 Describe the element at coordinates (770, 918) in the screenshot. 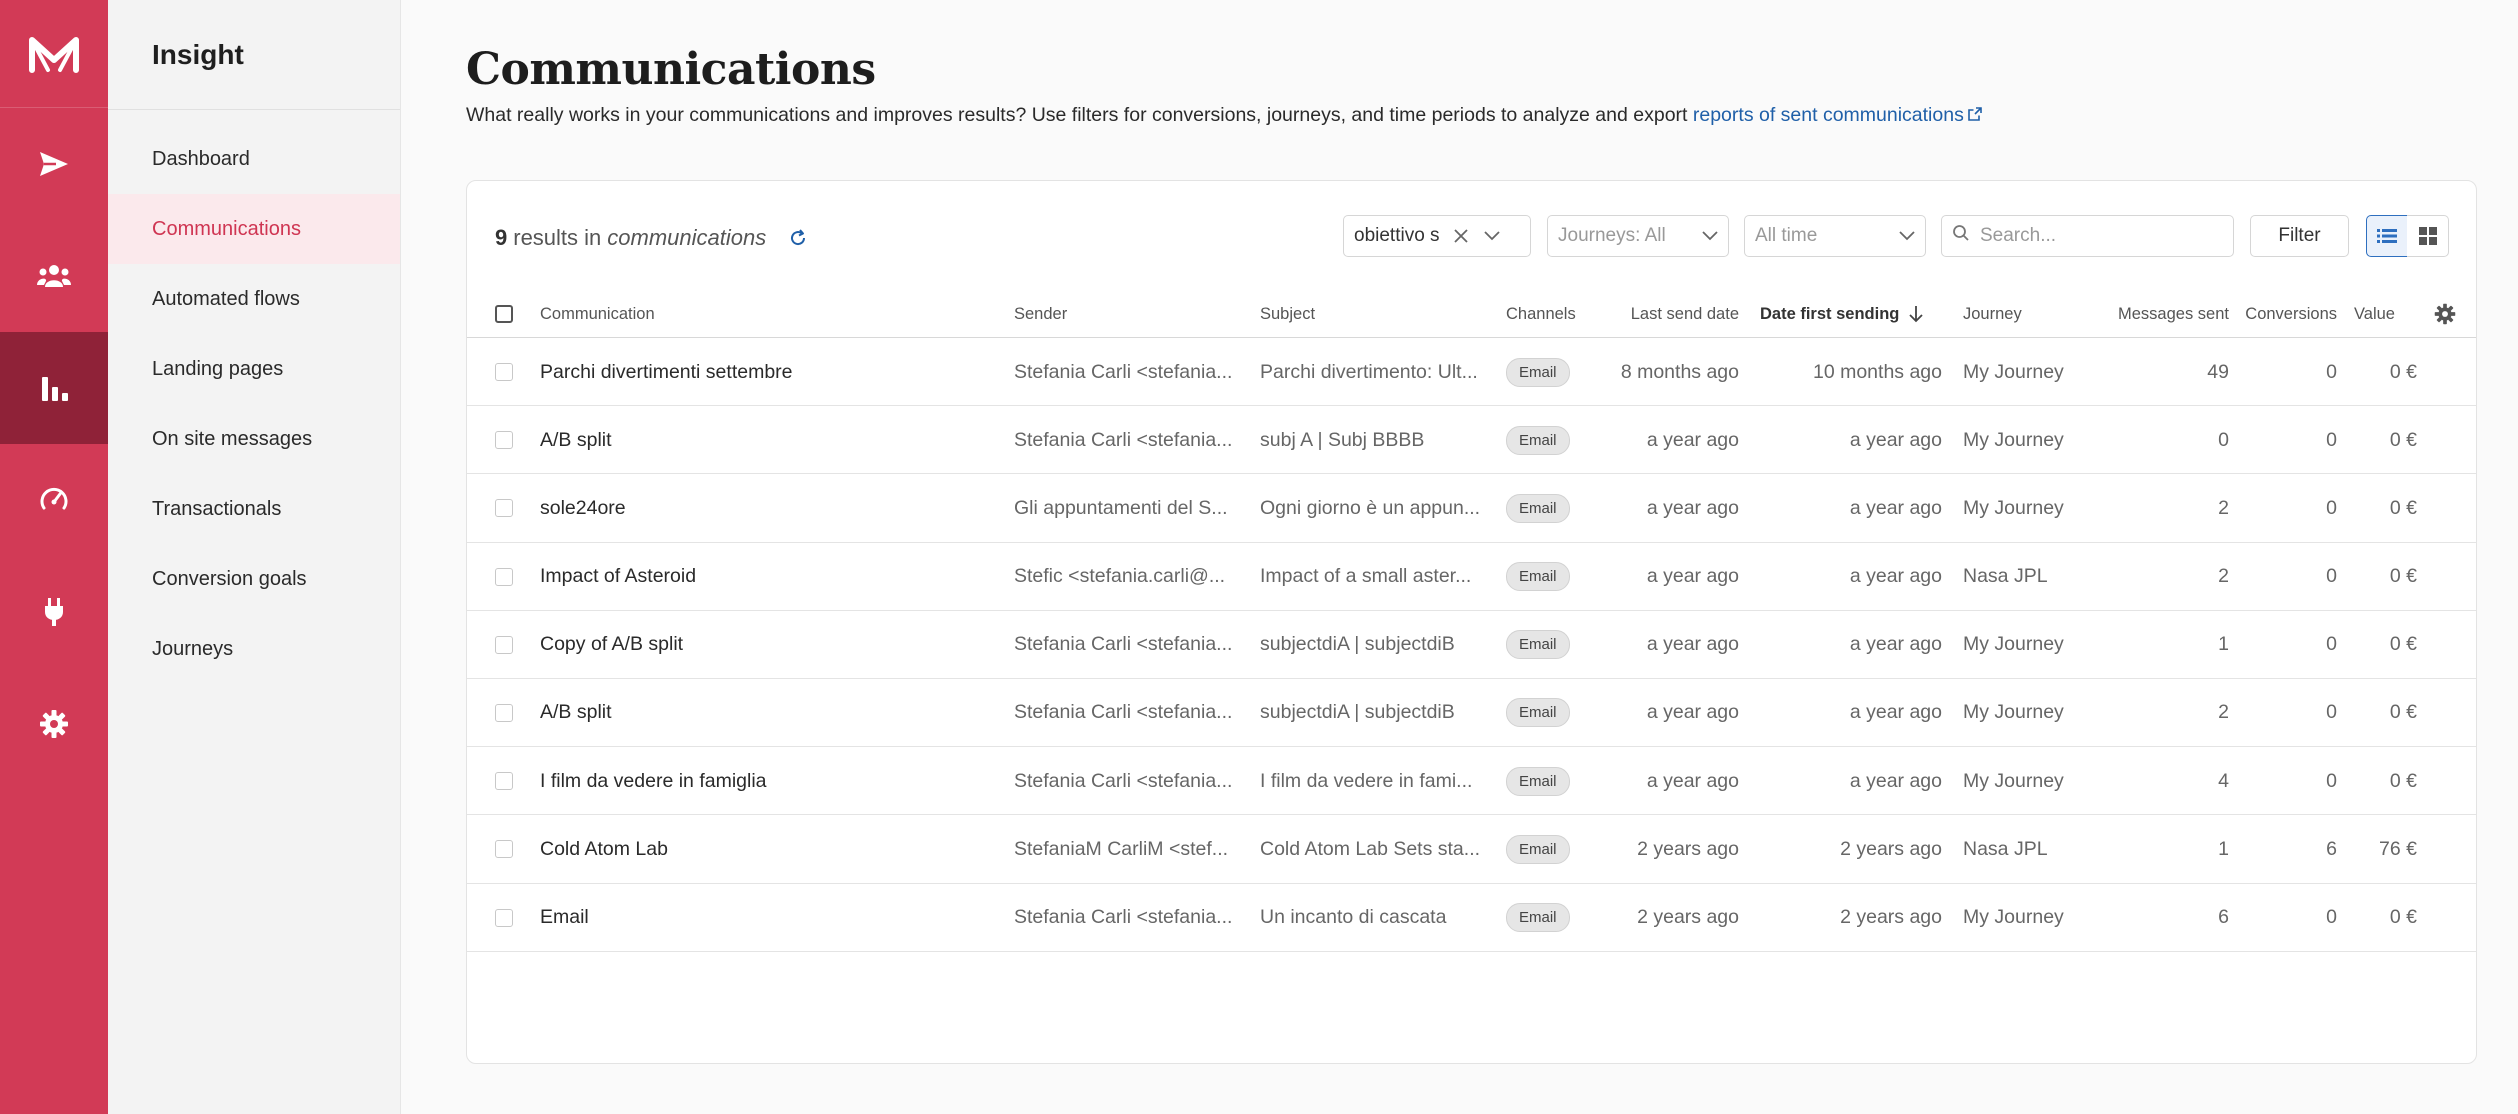

I see `communication-name: Email` at that location.